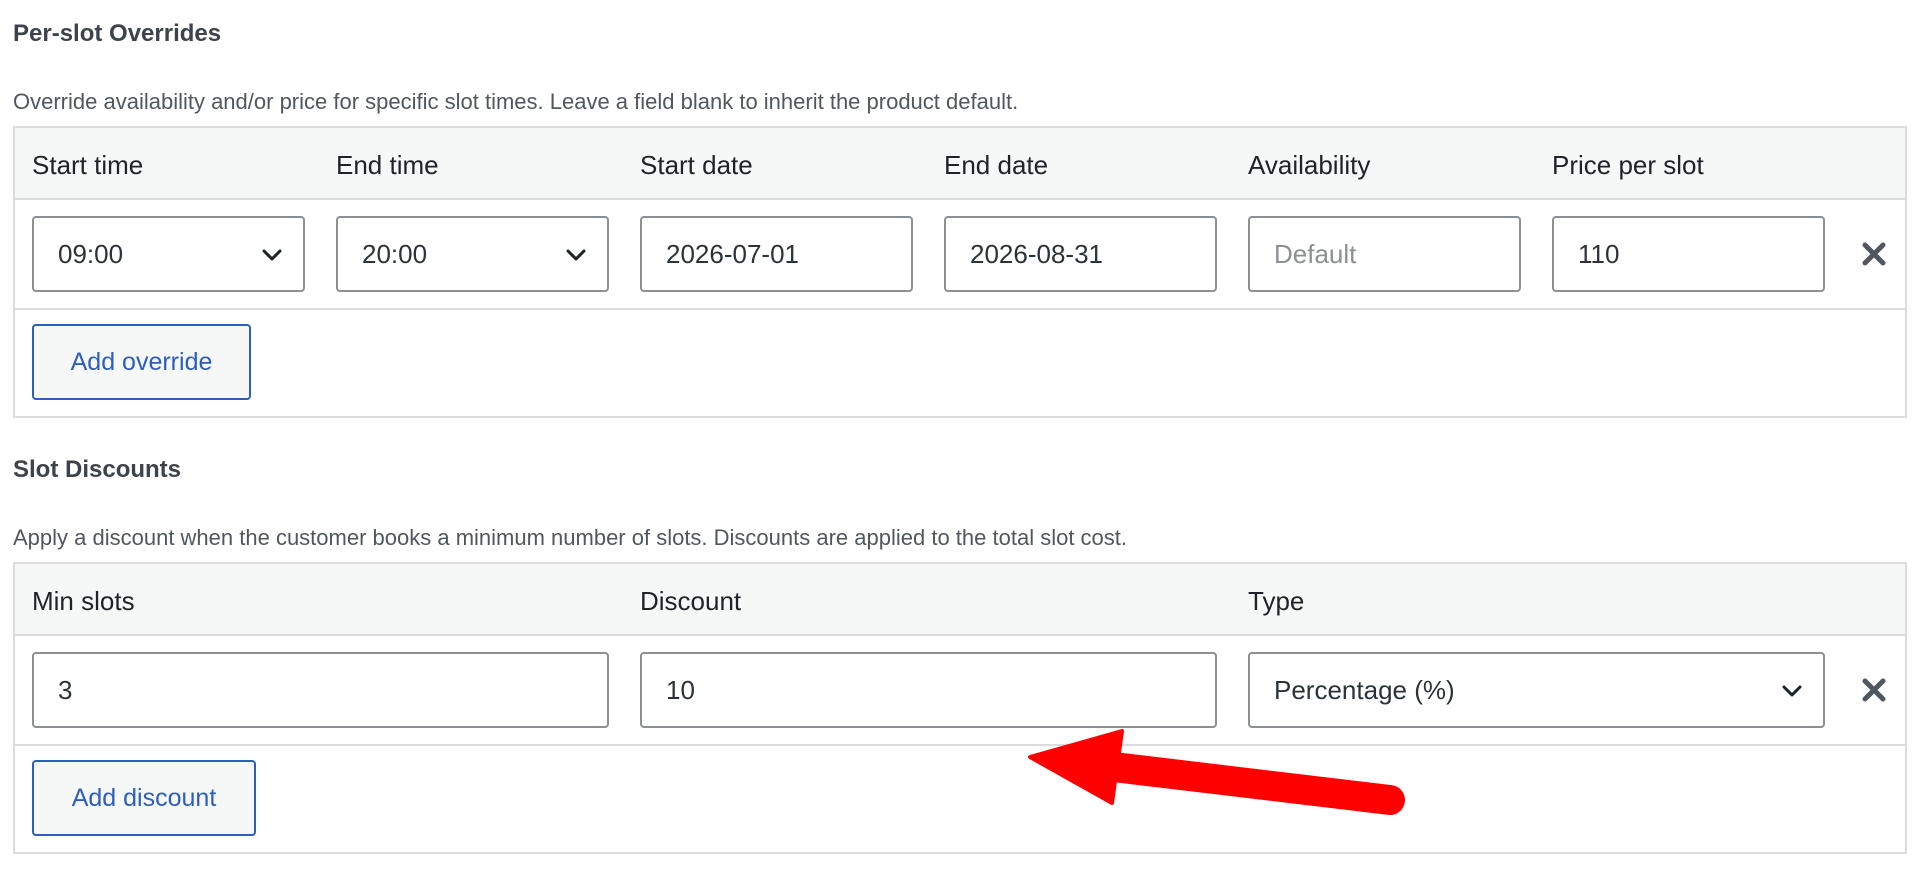  Describe the element at coordinates (928, 690) in the screenshot. I see `discount-input` at that location.